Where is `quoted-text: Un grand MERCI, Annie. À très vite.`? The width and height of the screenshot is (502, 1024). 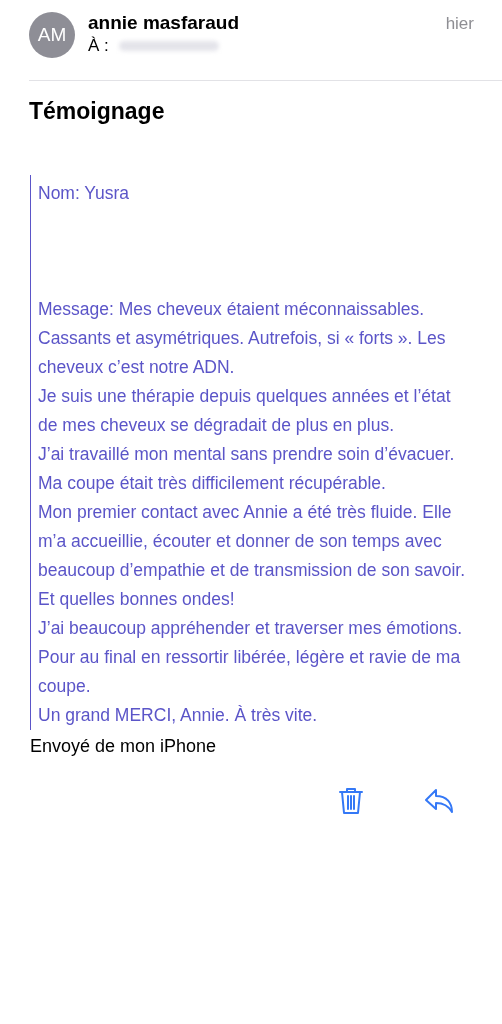
quoted-text: Un grand MERCI, Annie. À très vite. is located at coordinates (178, 715).